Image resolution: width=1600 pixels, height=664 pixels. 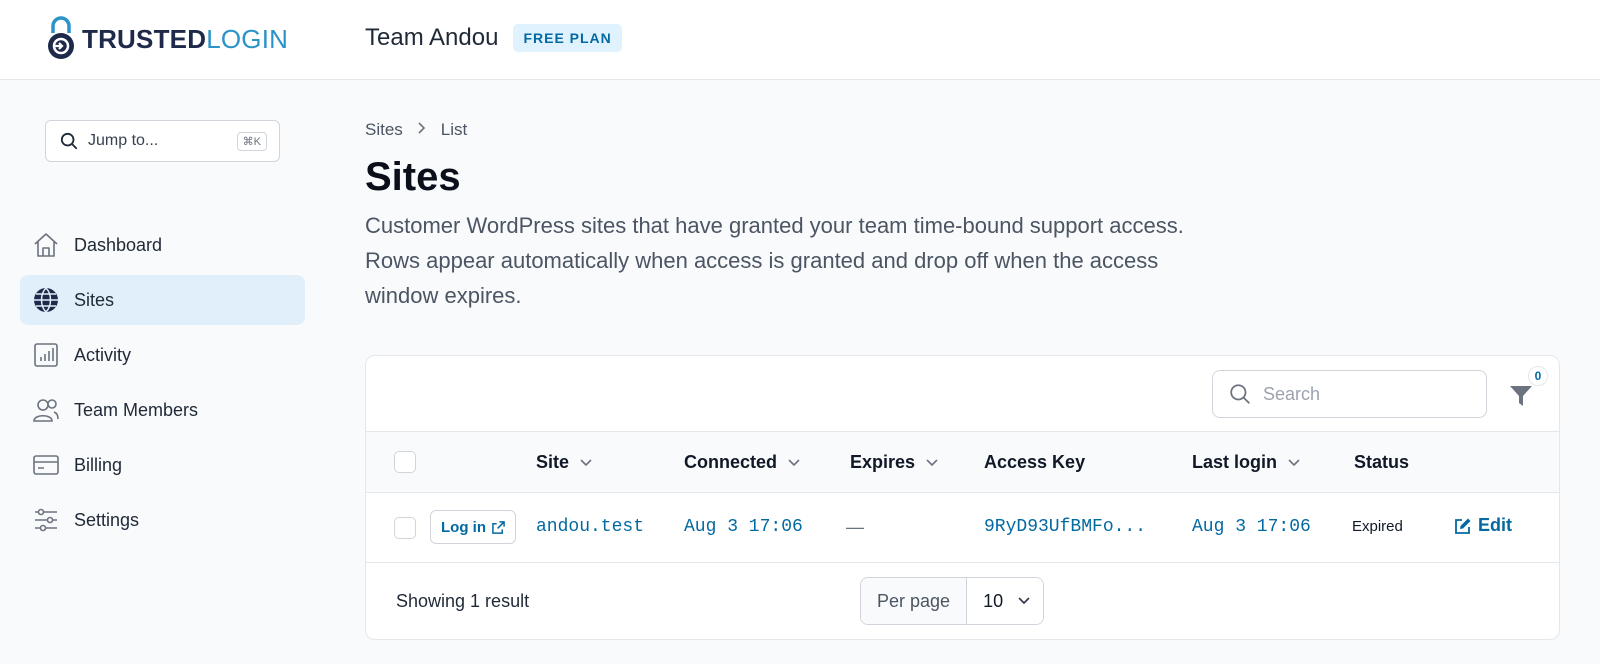 What do you see at coordinates (103, 354) in the screenshot?
I see `sidebar-item-label: Activity` at bounding box center [103, 354].